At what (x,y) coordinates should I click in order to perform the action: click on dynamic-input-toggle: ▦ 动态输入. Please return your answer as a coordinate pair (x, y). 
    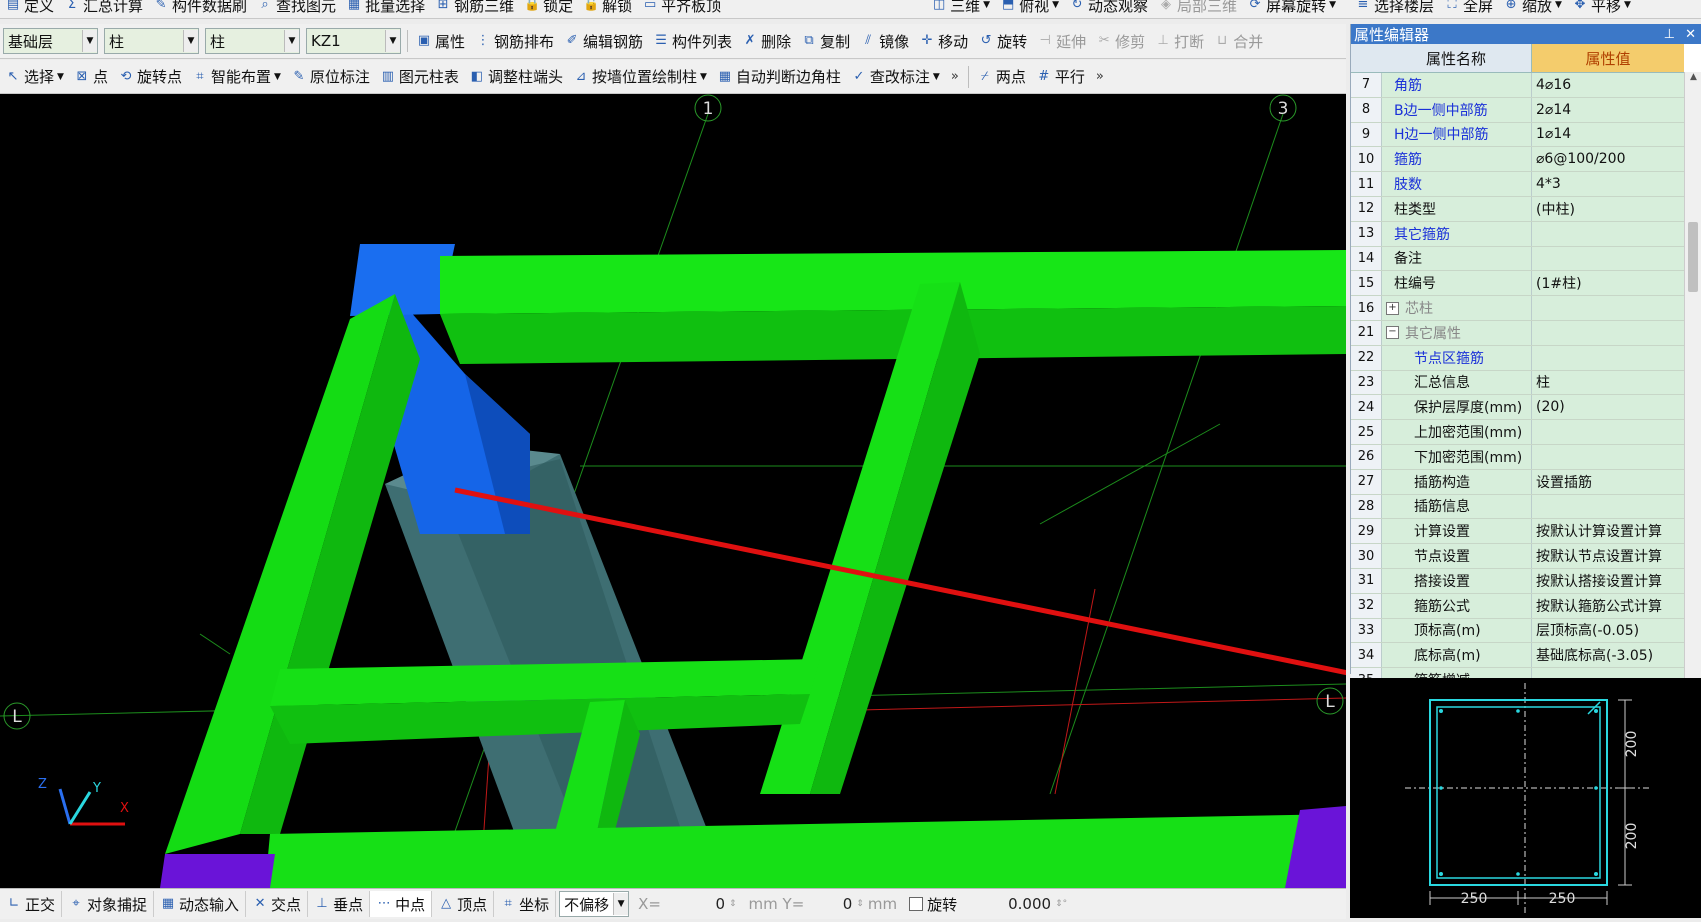
    Looking at the image, I should click on (200, 904).